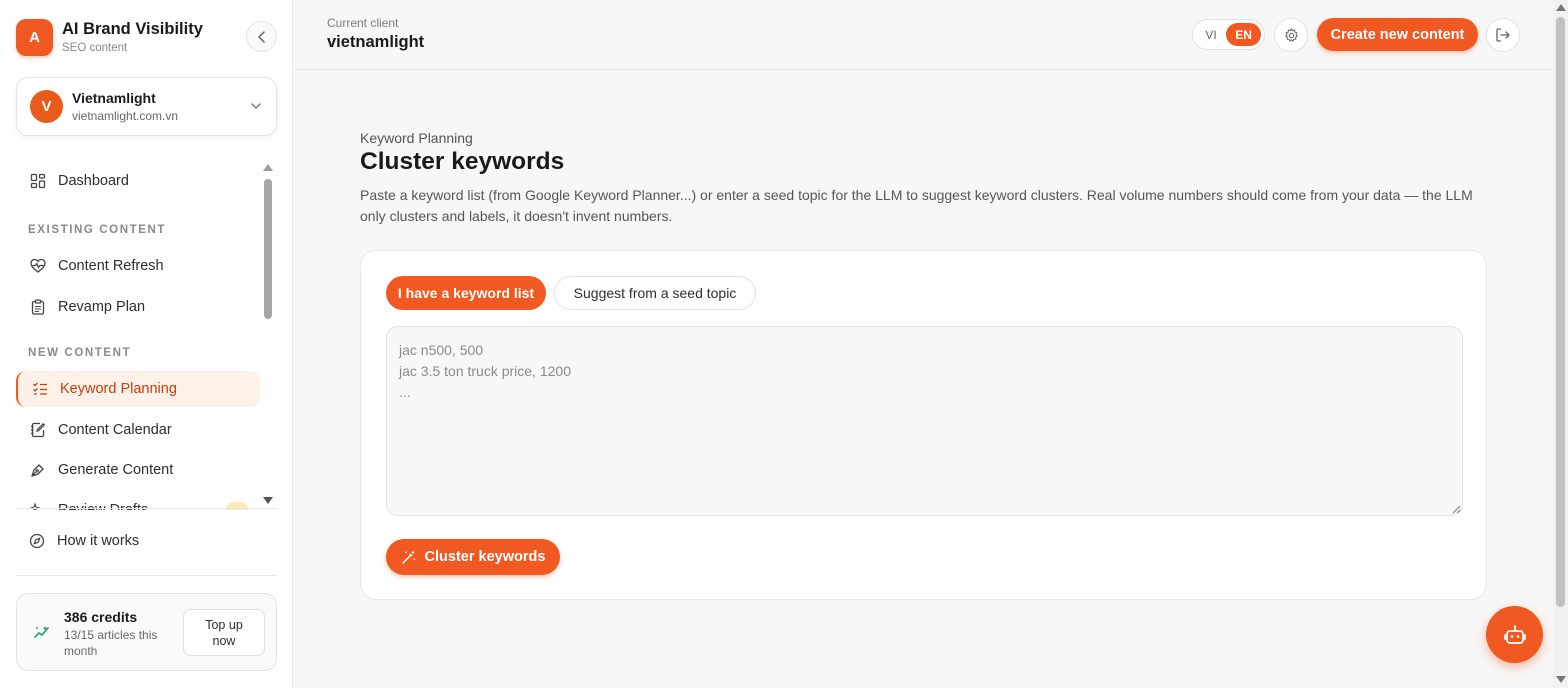 The width and height of the screenshot is (1568, 688). What do you see at coordinates (138, 181) in the screenshot?
I see `sidebar-item-dashboard: Dashboard` at bounding box center [138, 181].